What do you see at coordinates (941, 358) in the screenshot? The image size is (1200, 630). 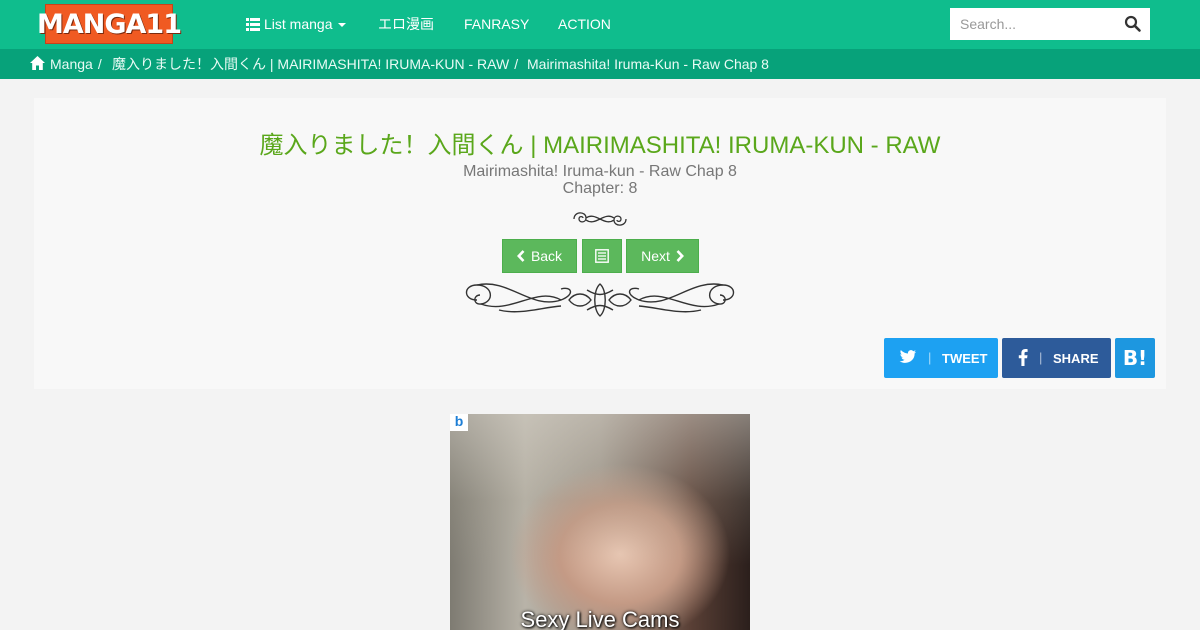 I see `tweet-button: | TWEET` at bounding box center [941, 358].